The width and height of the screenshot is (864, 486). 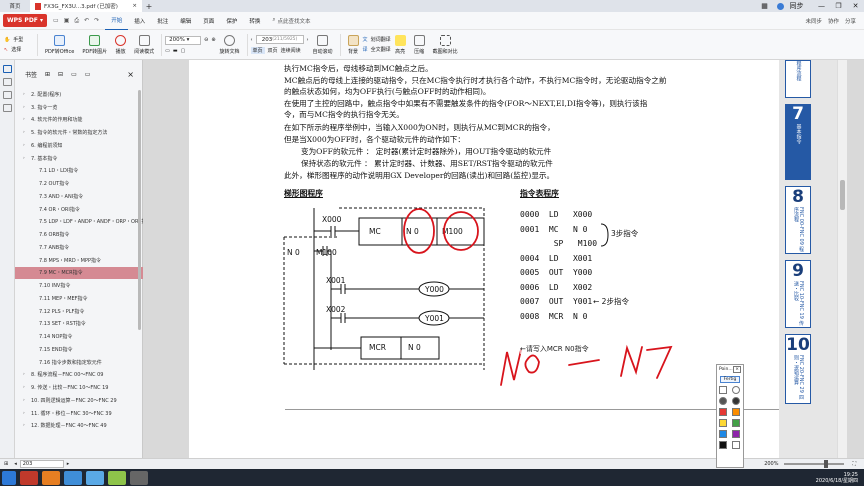 What do you see at coordinates (96, 21) in the screenshot?
I see `redo-icon: ↷` at bounding box center [96, 21].